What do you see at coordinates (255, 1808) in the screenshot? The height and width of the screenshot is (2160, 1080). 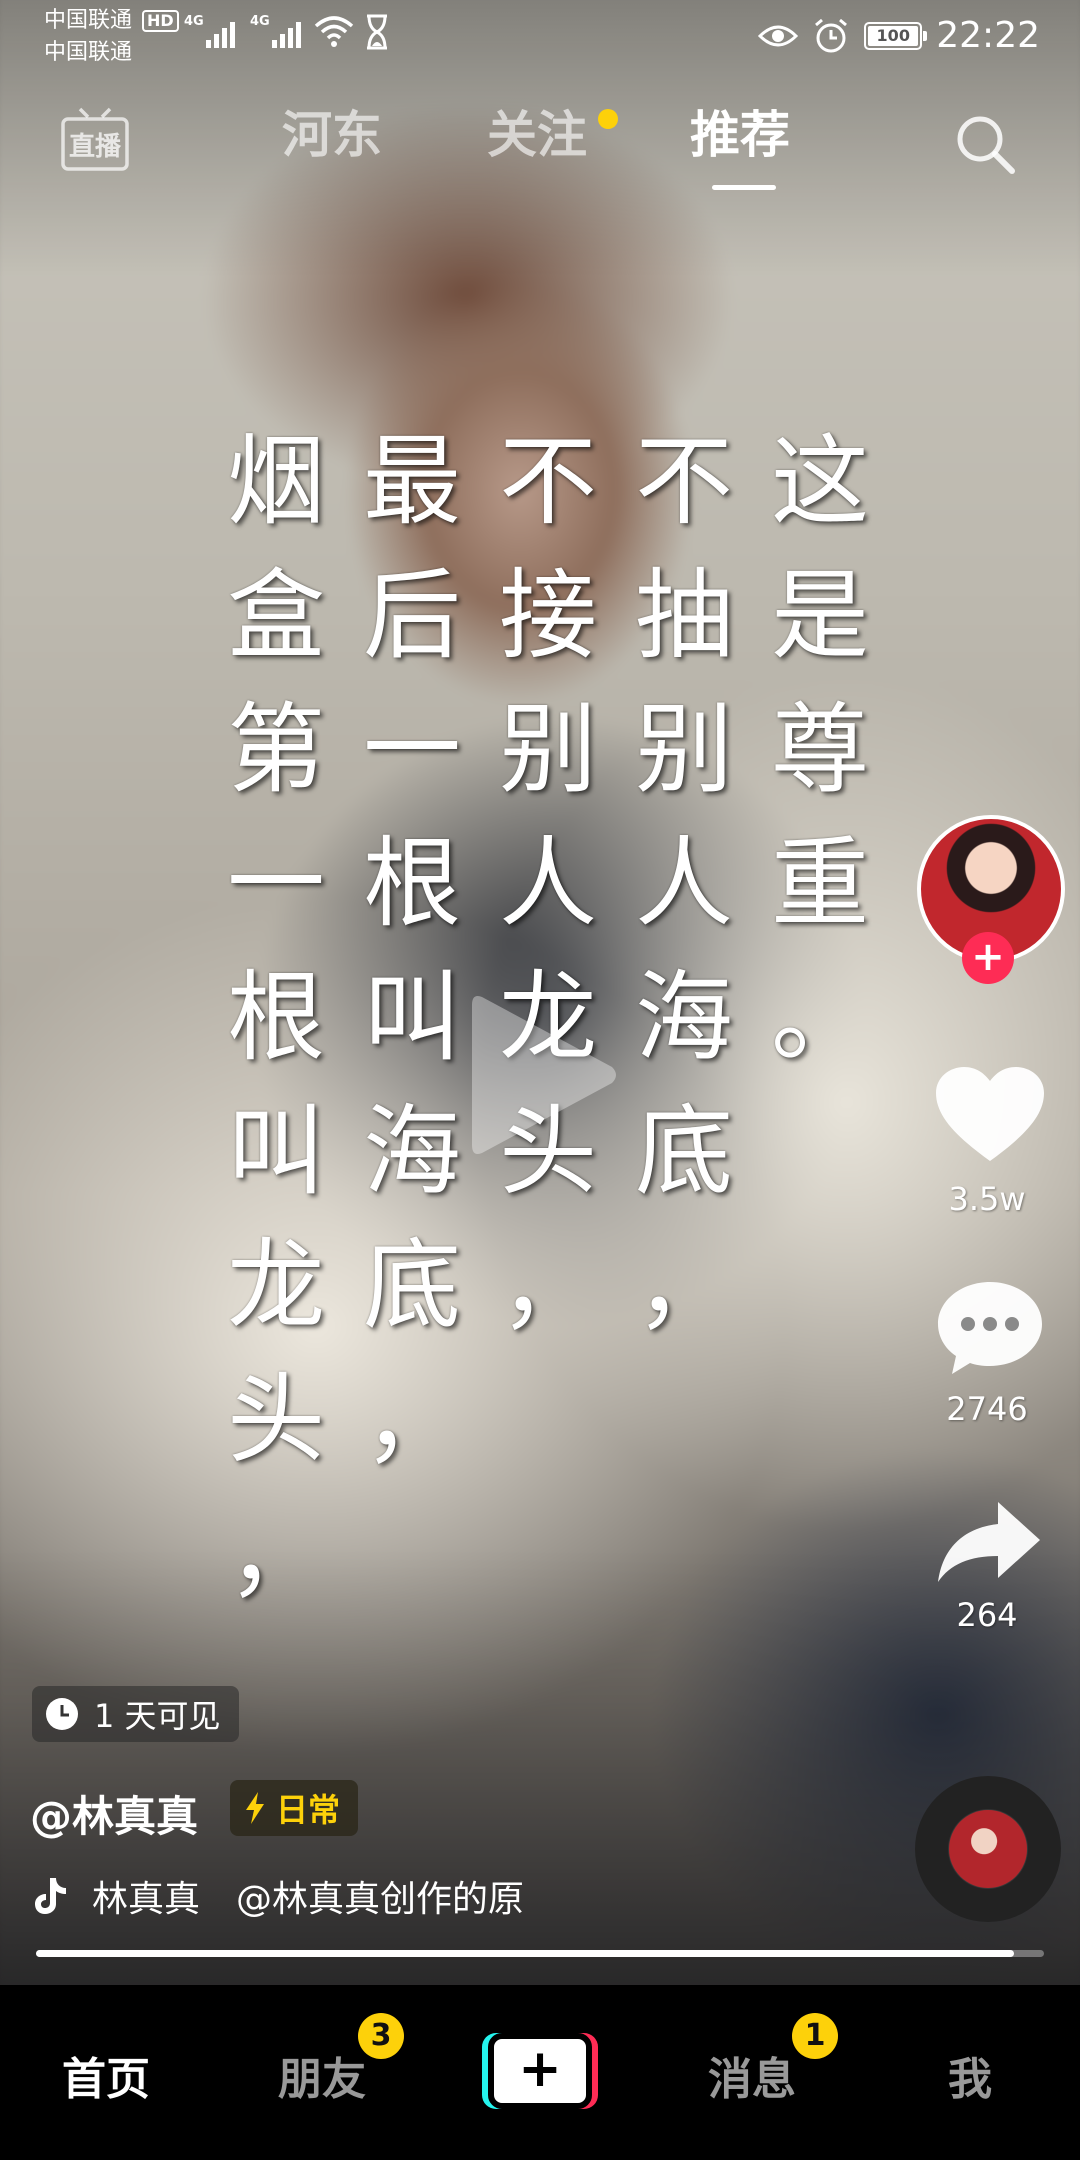 I see `lightning-icon` at bounding box center [255, 1808].